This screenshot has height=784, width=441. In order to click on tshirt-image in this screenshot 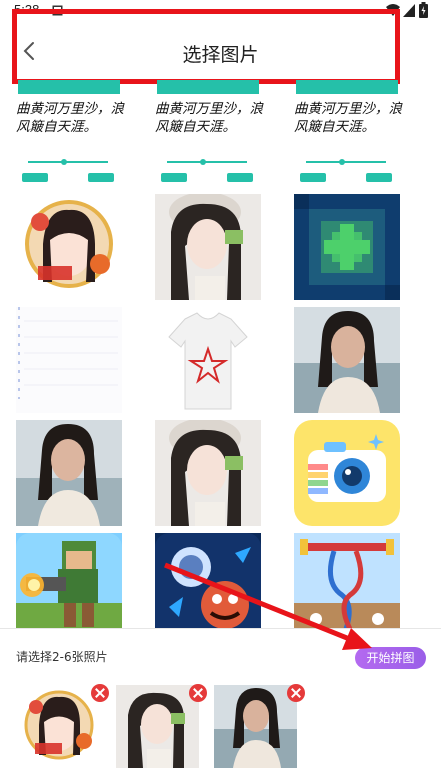, I will do `click(208, 360)`.